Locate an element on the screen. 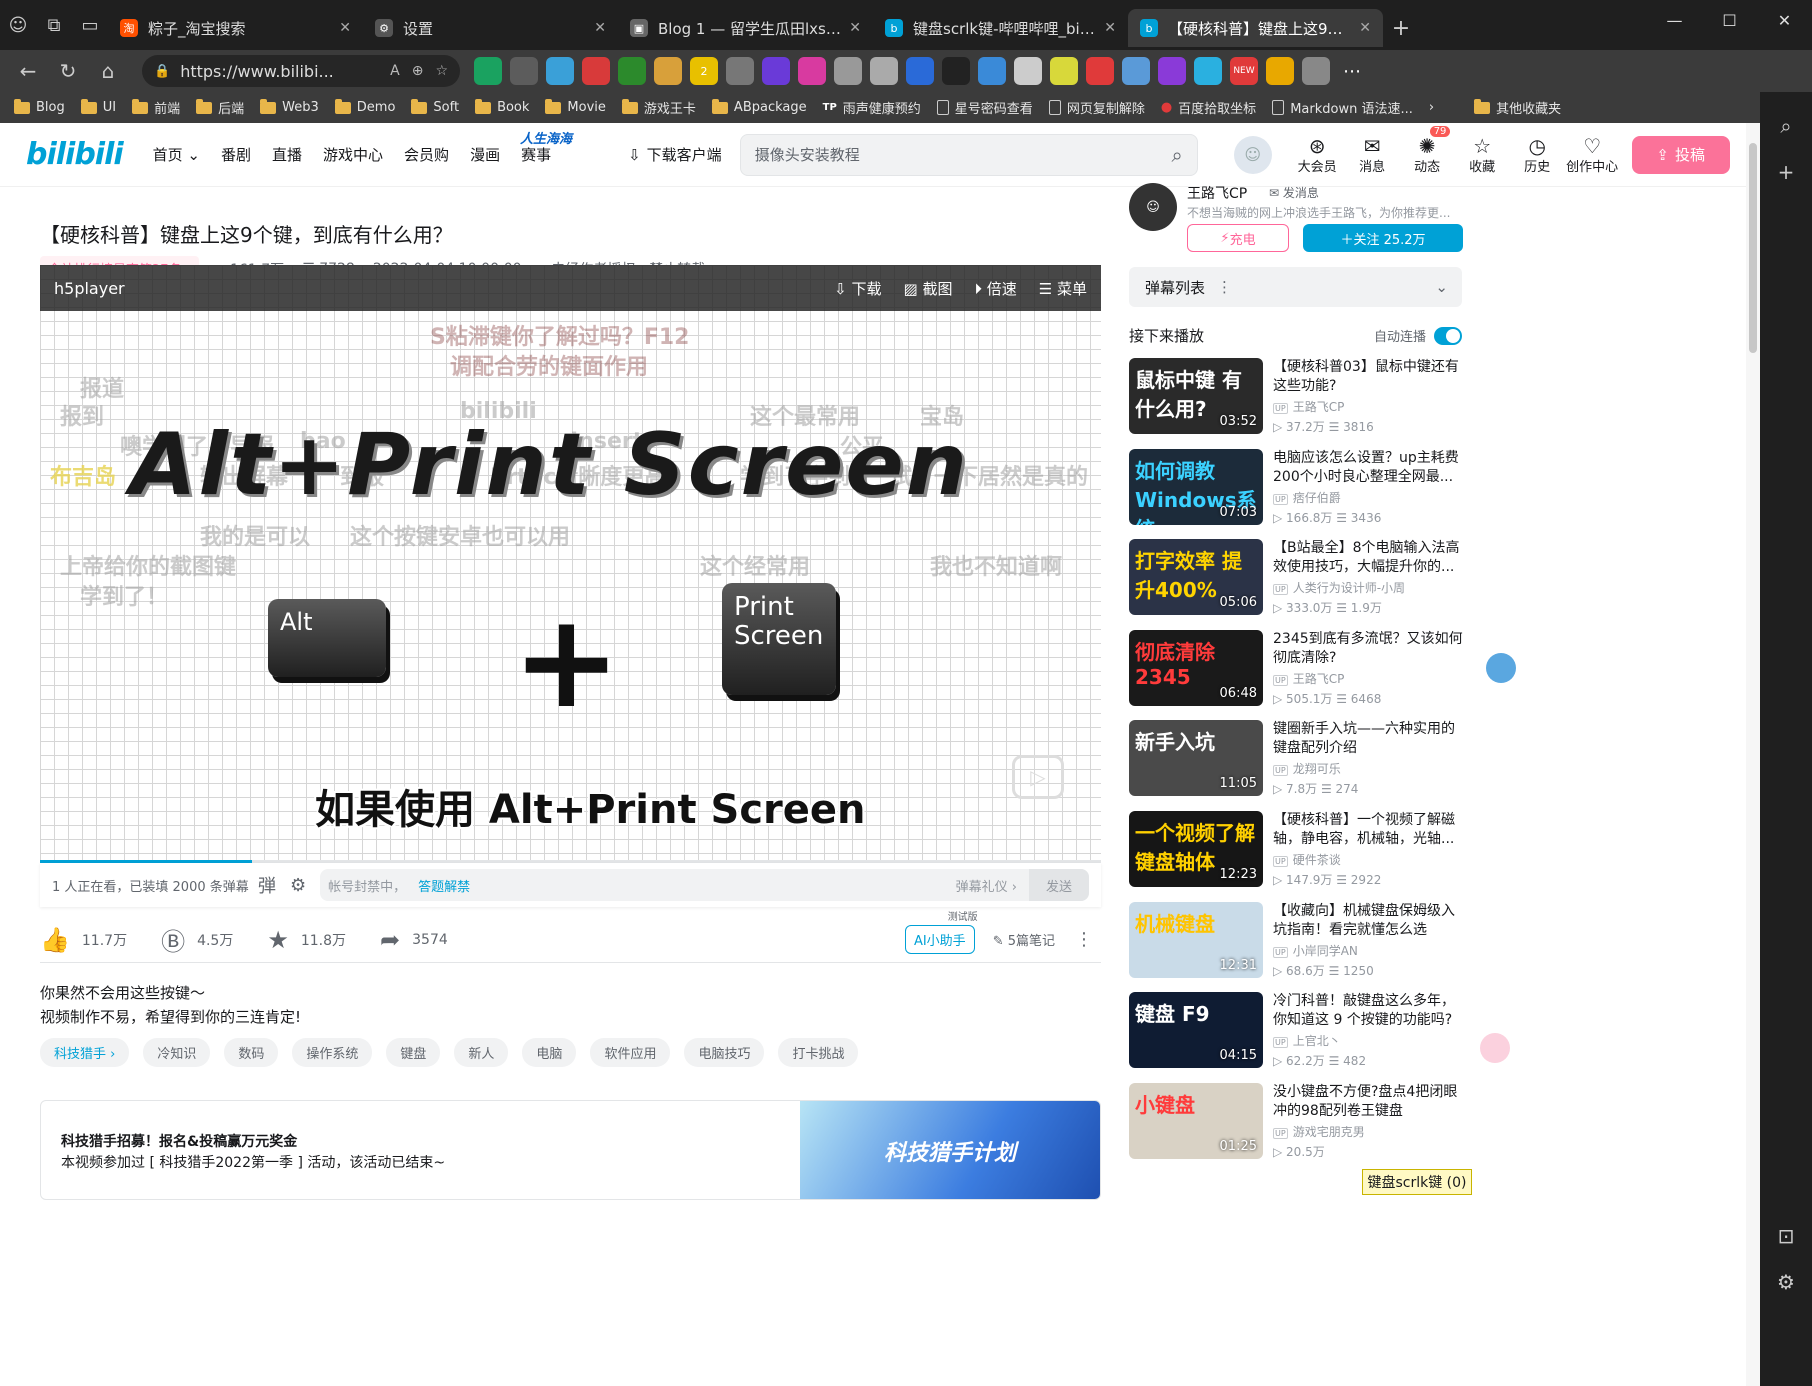 The width and height of the screenshot is (1812, 1386). tag-item: 软件应用 is located at coordinates (630, 1052).